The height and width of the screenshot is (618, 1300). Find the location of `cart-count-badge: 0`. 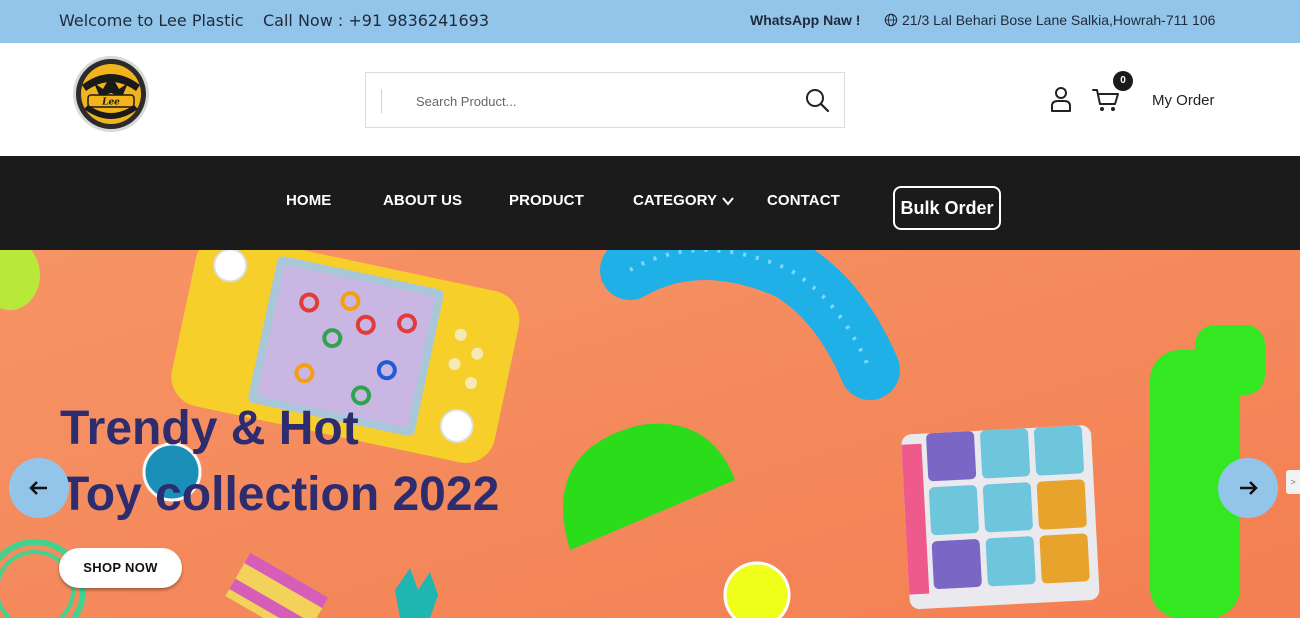

cart-count-badge: 0 is located at coordinates (1123, 81).